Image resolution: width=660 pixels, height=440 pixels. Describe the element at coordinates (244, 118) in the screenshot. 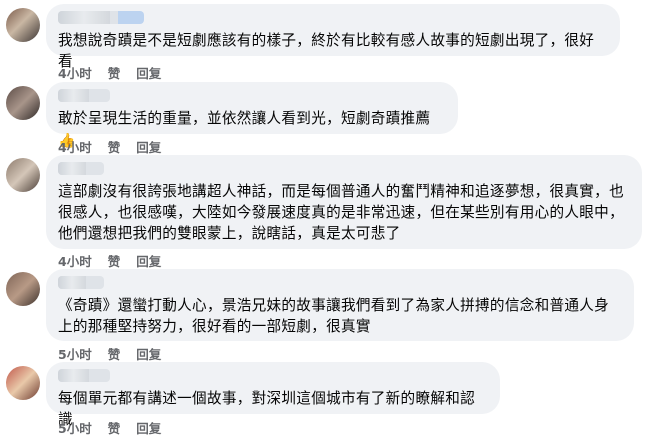

I see `comment-text-body: 敢於呈現生活的重量，並依然讓人看到光，短劇奇蹟推薦` at that location.